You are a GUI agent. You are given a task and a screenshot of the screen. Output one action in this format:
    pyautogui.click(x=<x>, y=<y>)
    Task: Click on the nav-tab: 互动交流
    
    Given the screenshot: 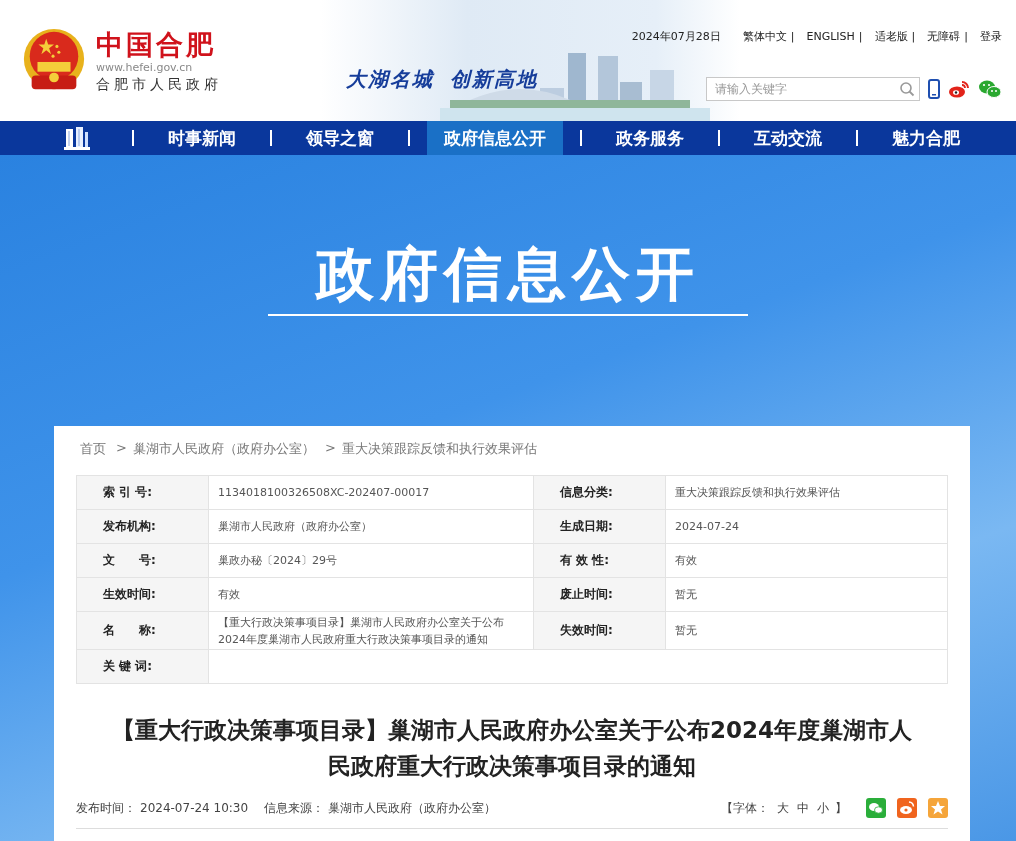 What is the action you would take?
    pyautogui.click(x=788, y=138)
    